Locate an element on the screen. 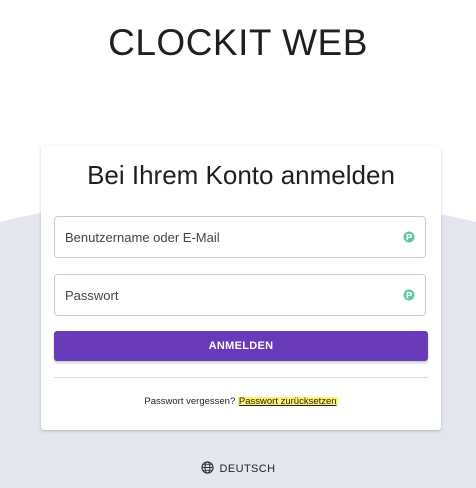 Image resolution: width=476 pixels, height=488 pixels. divider is located at coordinates (241, 377).